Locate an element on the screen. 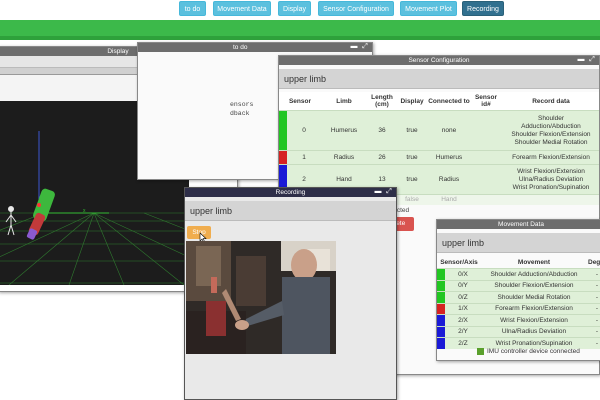 The height and width of the screenshot is (400, 600). column-header: Sensor is located at coordinates (300, 101).